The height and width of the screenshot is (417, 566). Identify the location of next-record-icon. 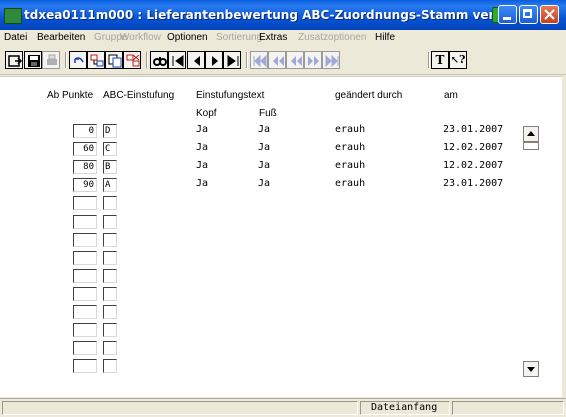
(214, 60).